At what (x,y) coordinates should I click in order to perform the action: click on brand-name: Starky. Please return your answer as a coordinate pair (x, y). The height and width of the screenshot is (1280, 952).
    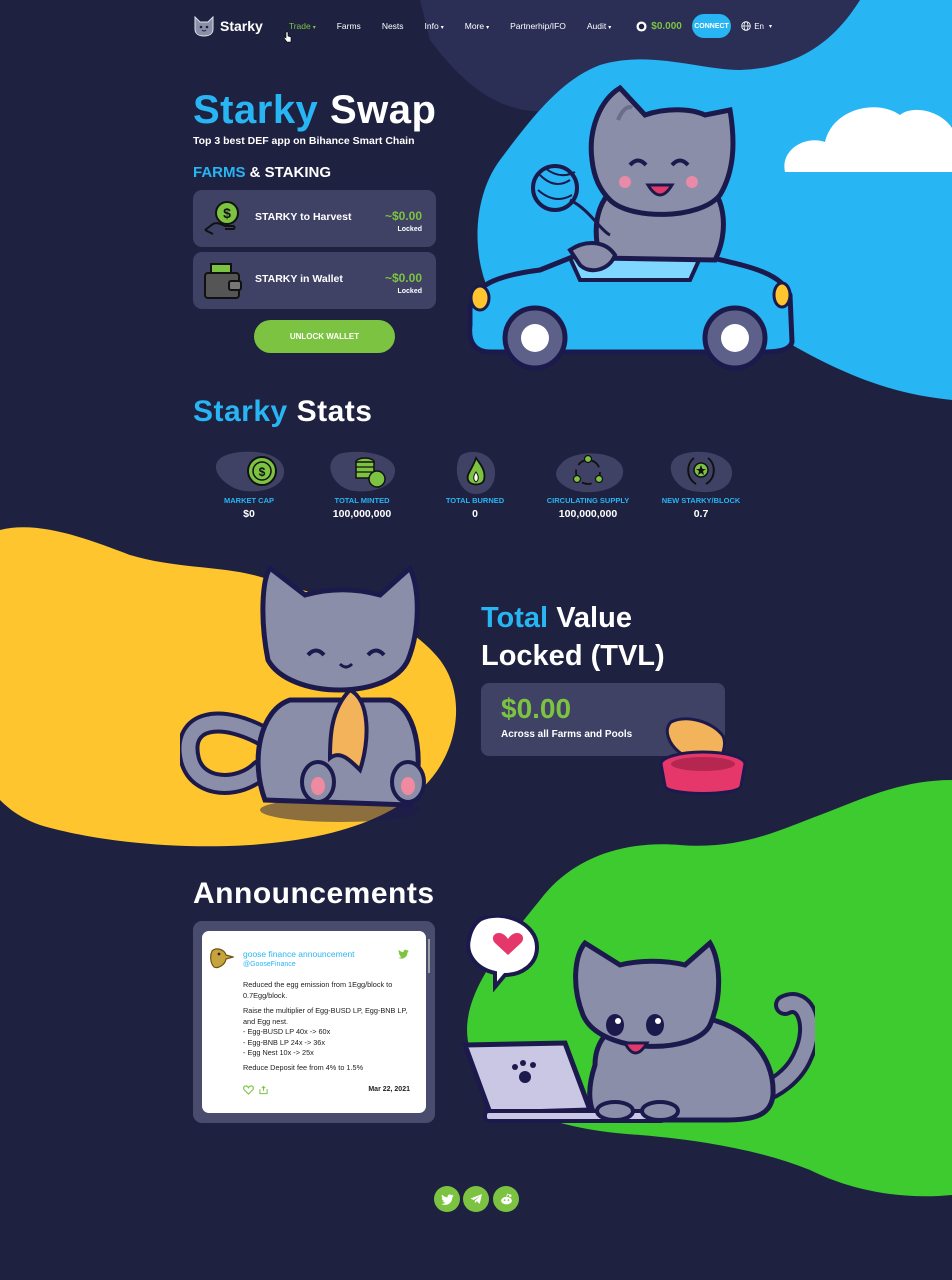
    Looking at the image, I should click on (241, 26).